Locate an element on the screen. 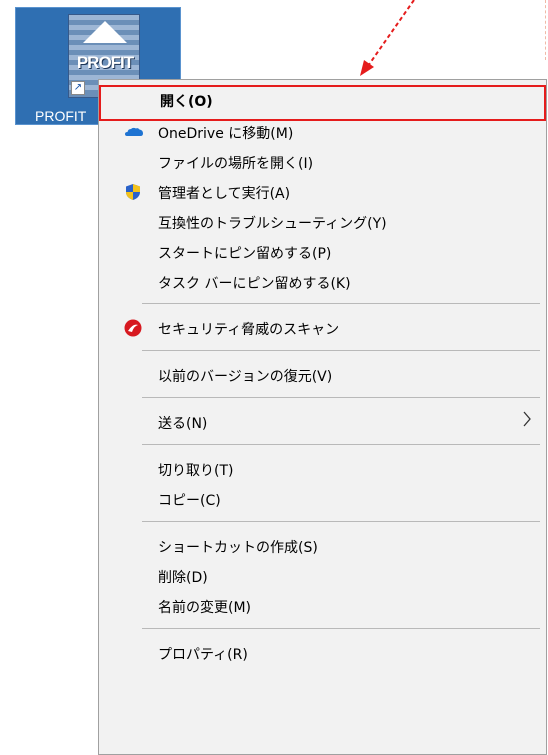  menu-item-compatibility-troubleshoot: 互換性のトラブルシューティング(Y) is located at coordinates (322, 222).